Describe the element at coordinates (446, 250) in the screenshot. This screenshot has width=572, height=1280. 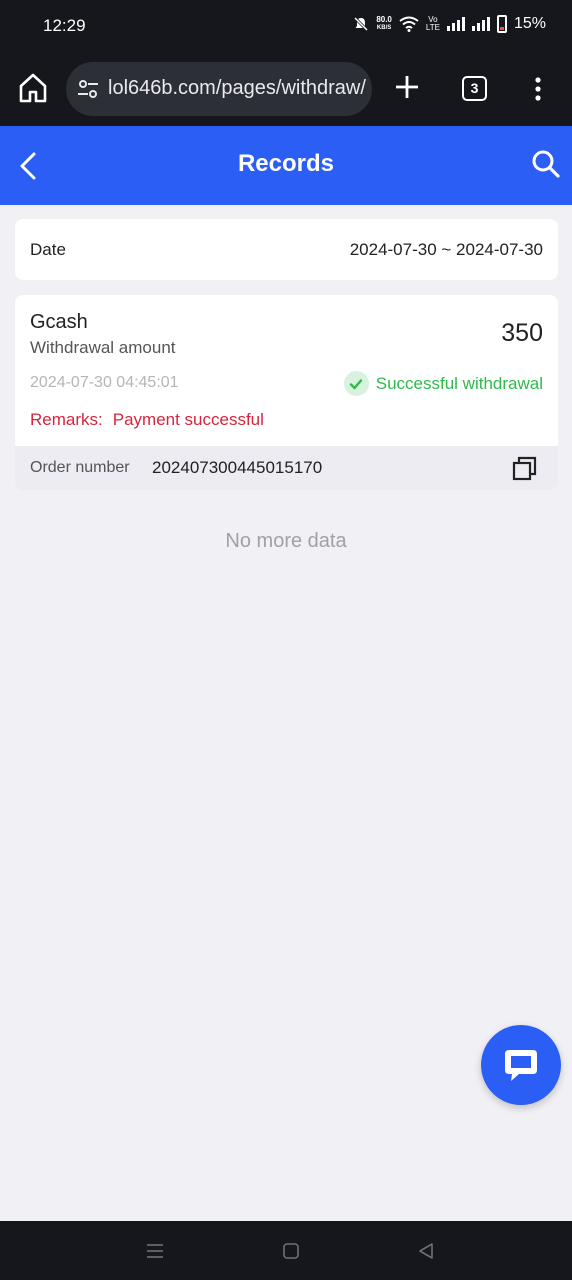
I see `date-range-value: 2024-07-30 ~ 2024-07-30` at that location.